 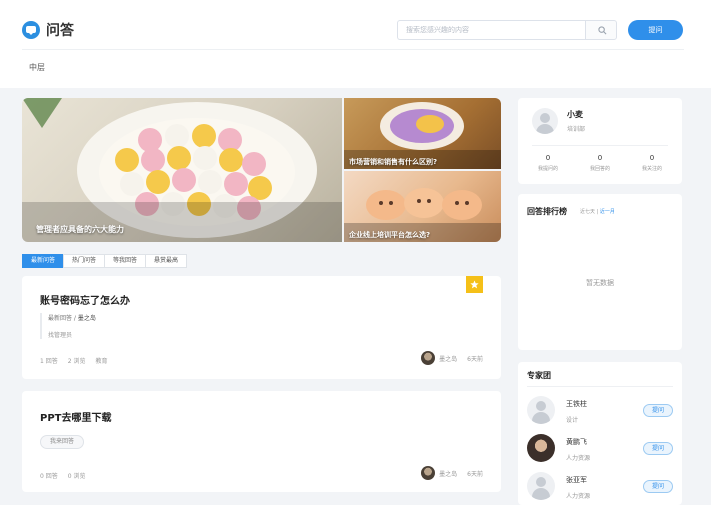 I want to click on ranking-filter: 近七天 | 近一月, so click(x=597, y=211).